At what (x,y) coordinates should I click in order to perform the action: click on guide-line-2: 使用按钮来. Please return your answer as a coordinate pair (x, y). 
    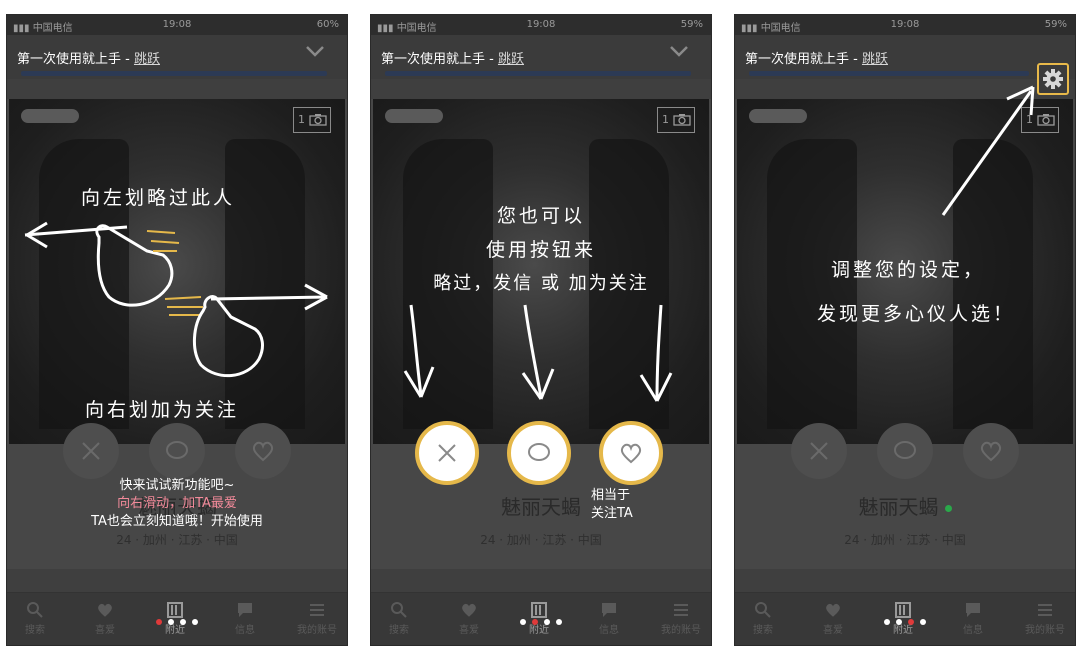
    Looking at the image, I should click on (540, 250).